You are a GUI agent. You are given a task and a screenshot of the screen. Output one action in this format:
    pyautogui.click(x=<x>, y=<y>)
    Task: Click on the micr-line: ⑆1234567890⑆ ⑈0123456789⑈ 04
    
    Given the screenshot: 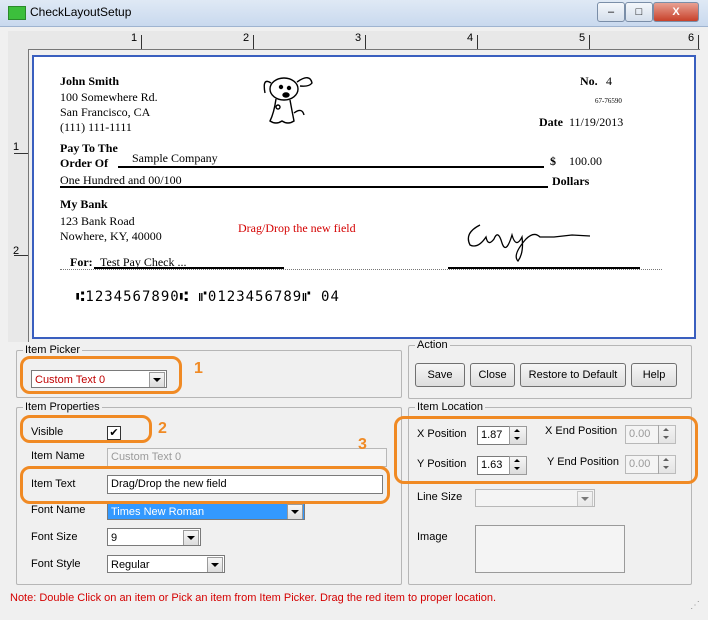 What is the action you would take?
    pyautogui.click(x=208, y=297)
    